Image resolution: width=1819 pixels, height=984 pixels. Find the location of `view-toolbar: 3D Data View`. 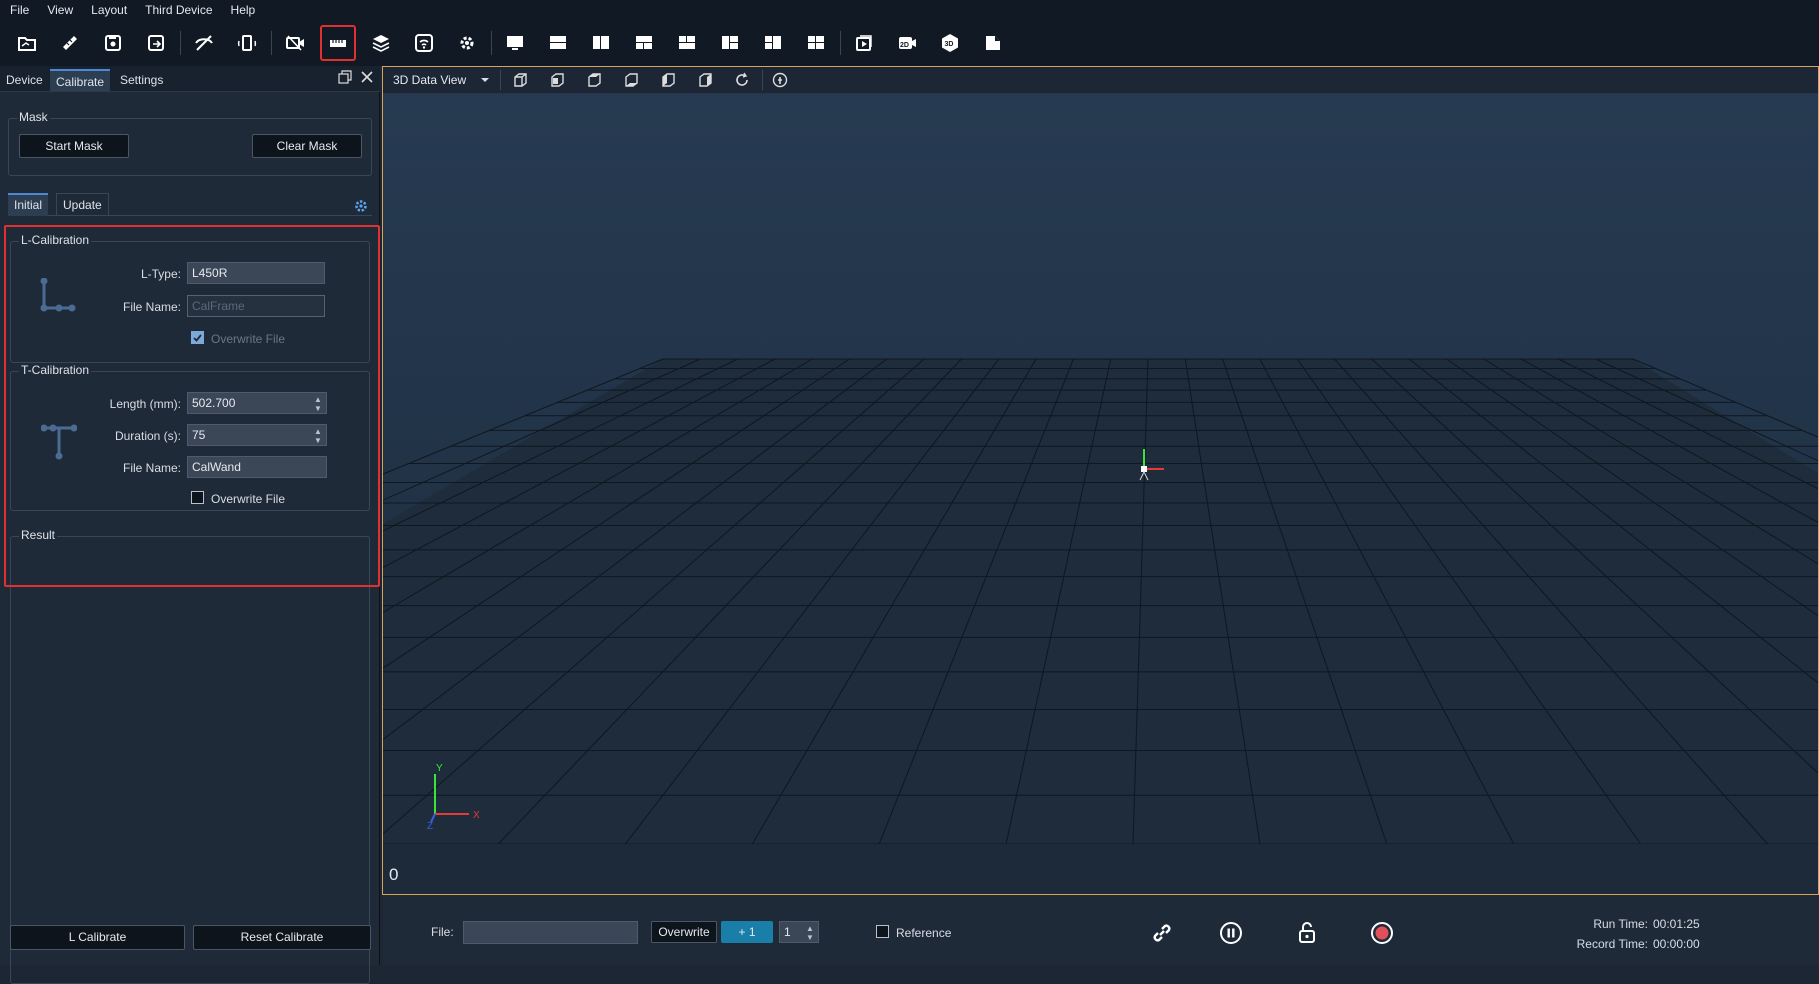

view-toolbar: 3D Data View is located at coordinates (1101, 80).